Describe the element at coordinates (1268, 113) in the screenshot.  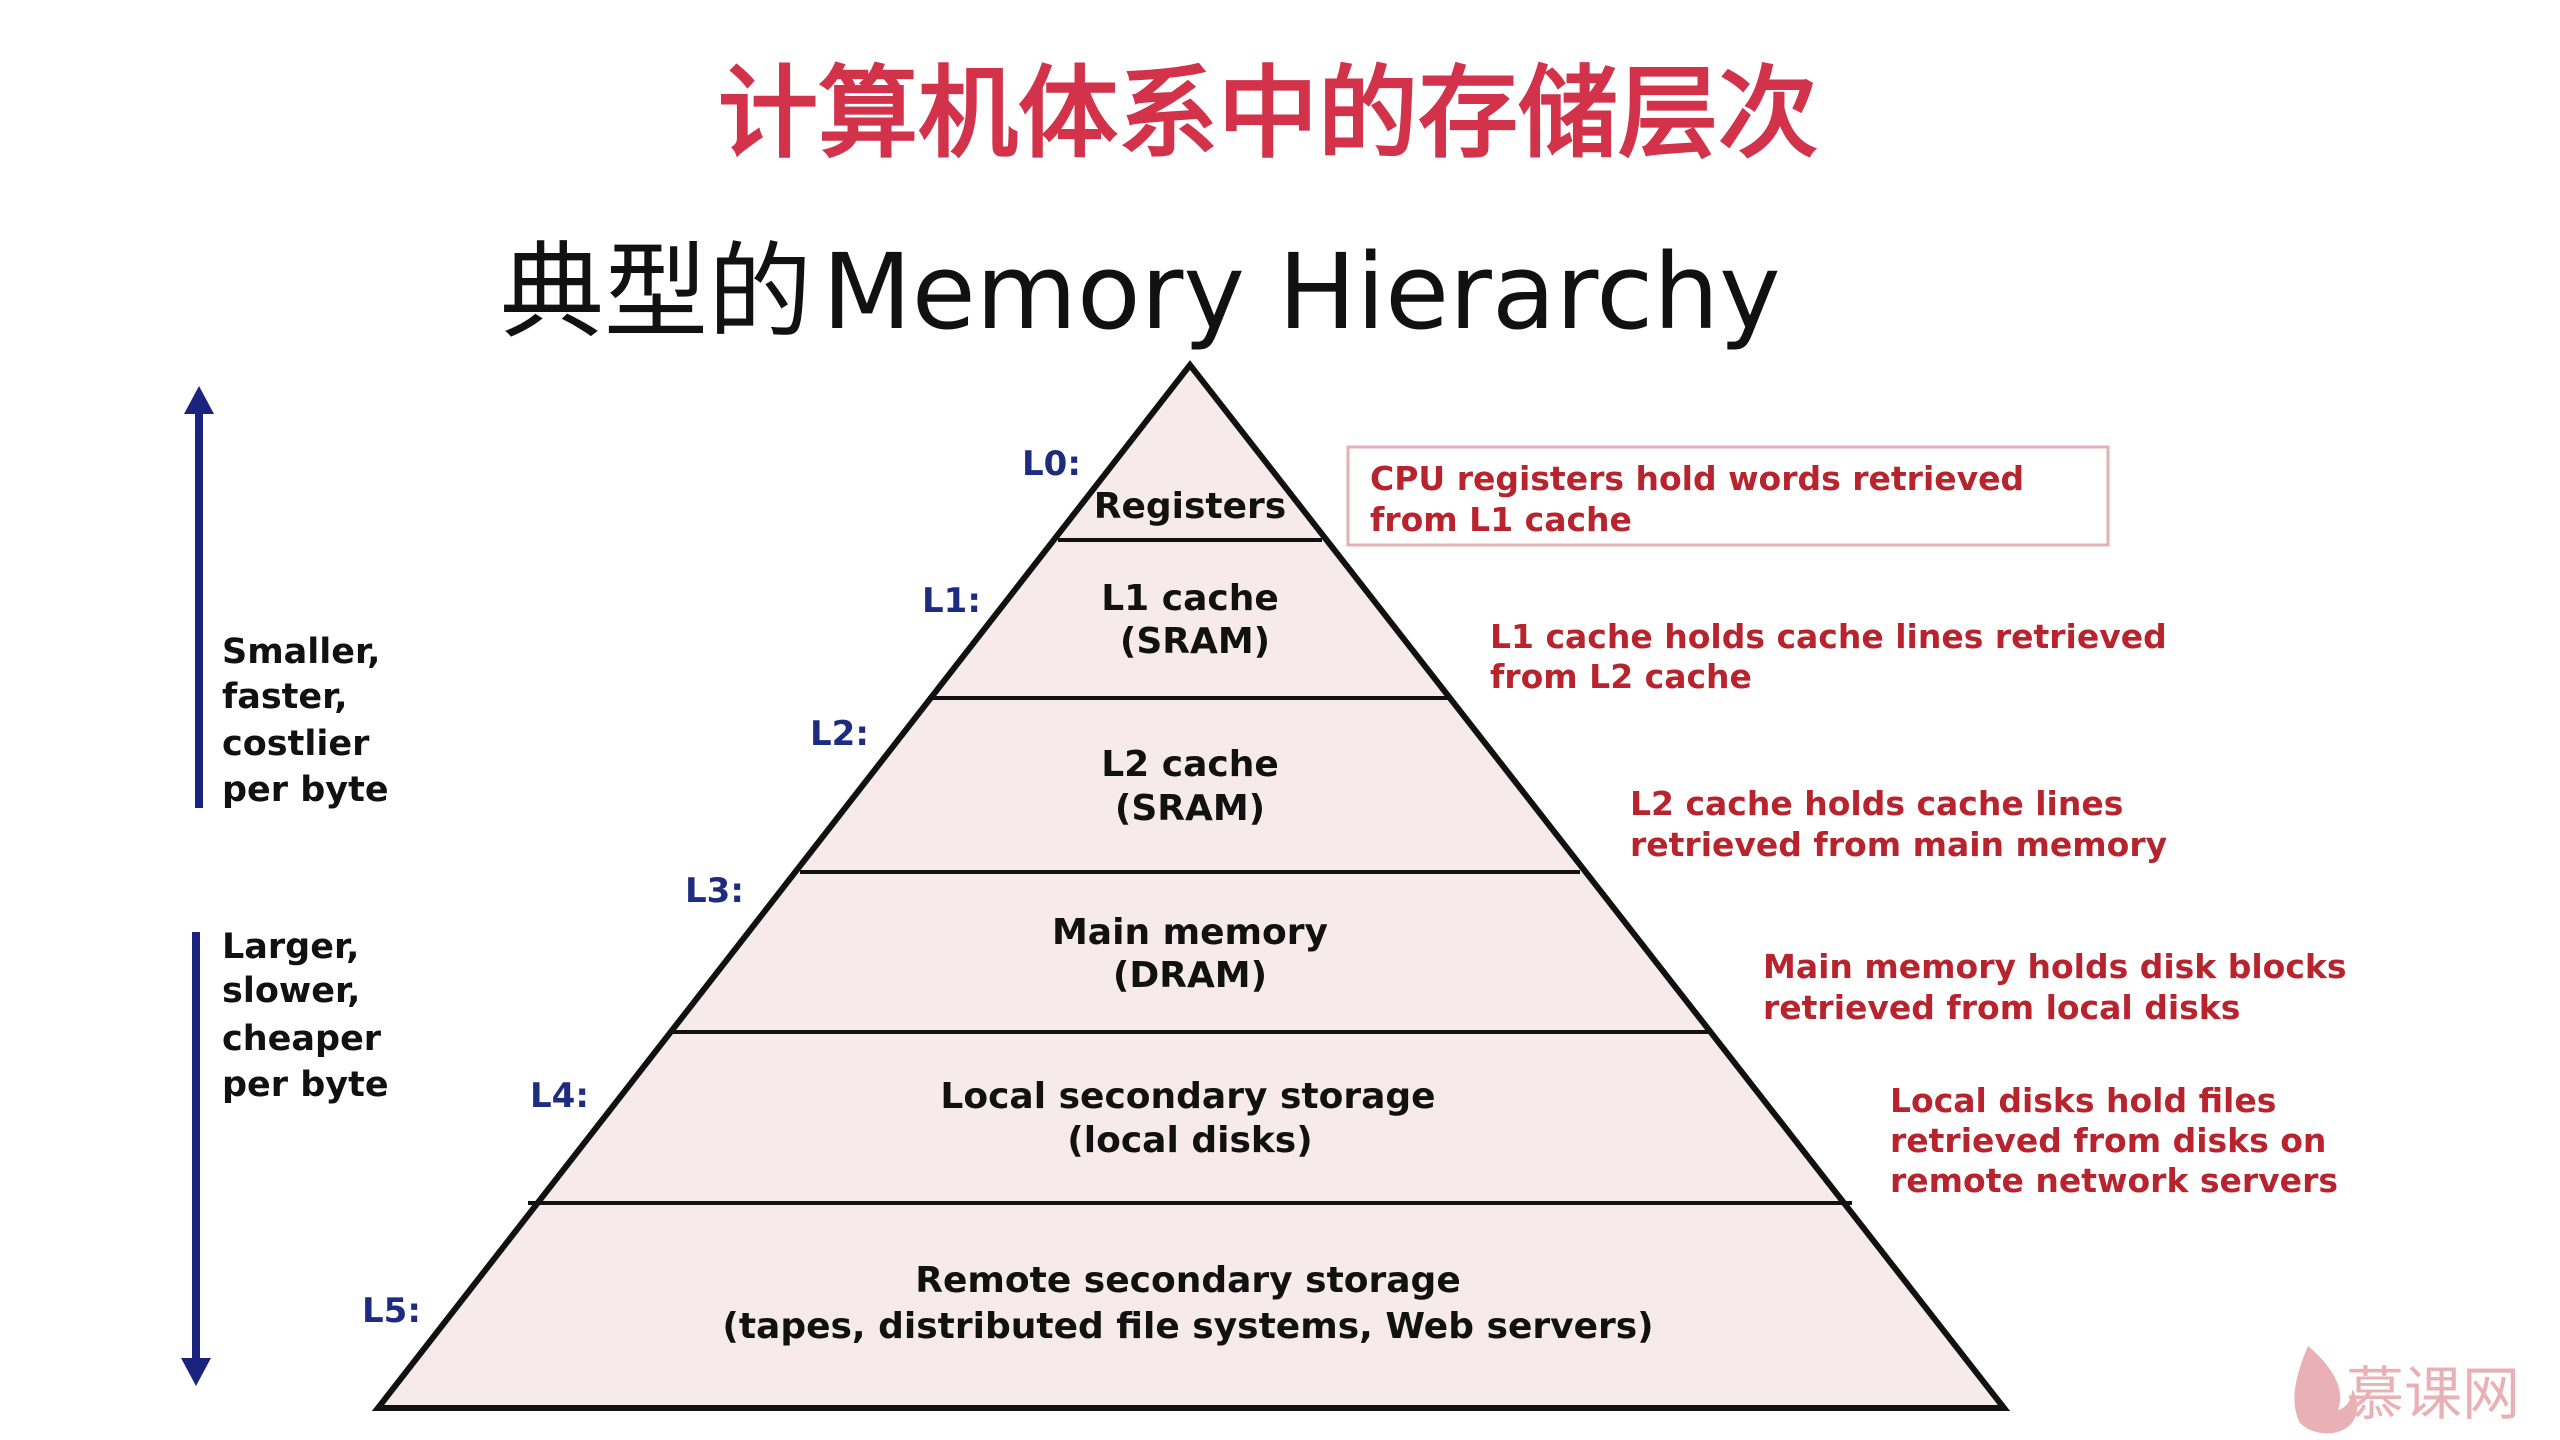
I see `page-title: 计算机体系中的存储层次` at that location.